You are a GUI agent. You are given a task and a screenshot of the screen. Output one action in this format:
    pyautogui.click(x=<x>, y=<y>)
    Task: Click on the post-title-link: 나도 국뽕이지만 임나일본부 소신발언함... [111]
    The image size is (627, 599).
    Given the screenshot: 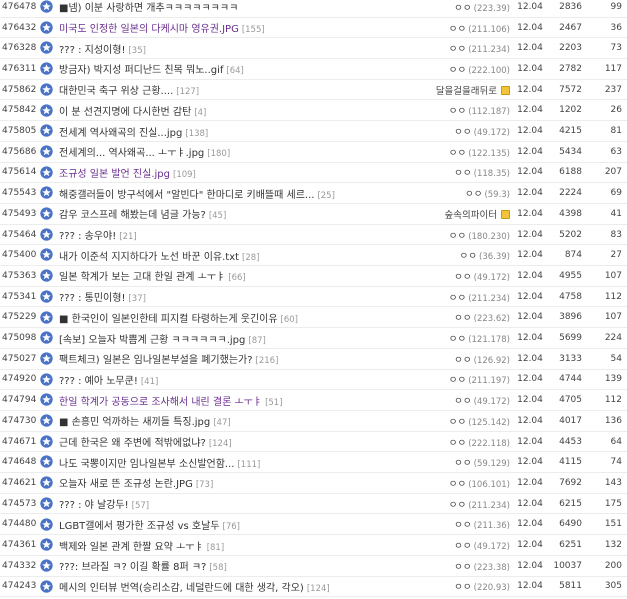 What is the action you would take?
    pyautogui.click(x=231, y=462)
    